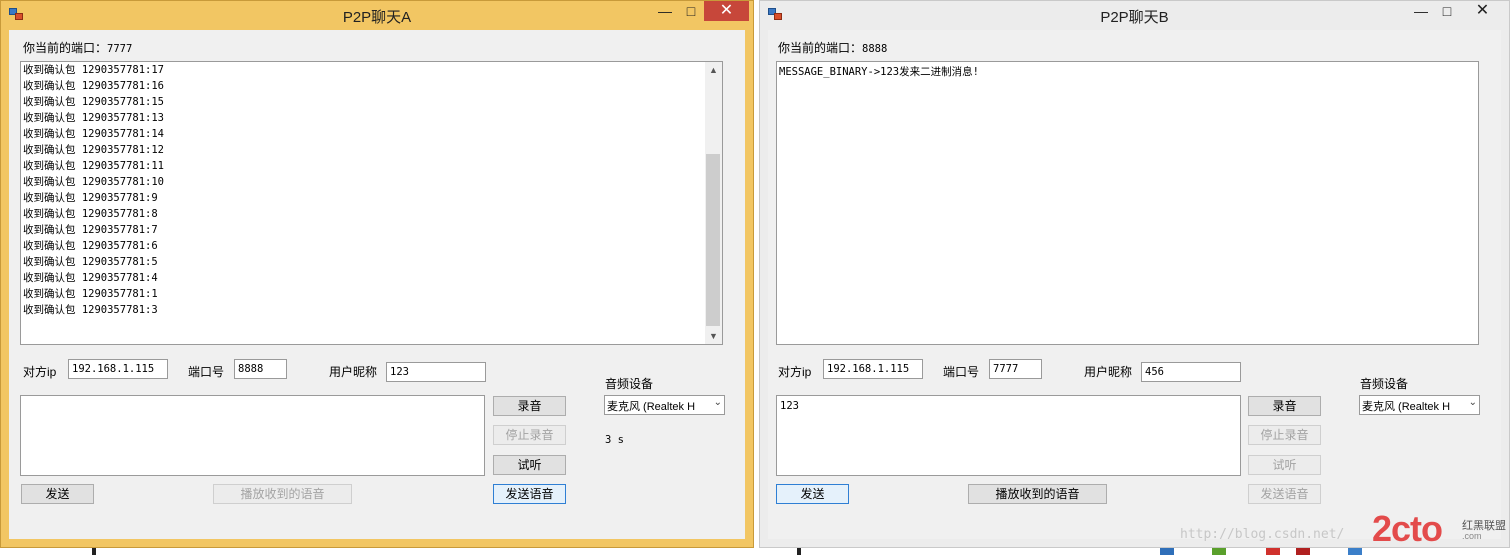 This screenshot has width=1510, height=555. I want to click on log-line: 收到确认包 1290357781:1, so click(90, 294).